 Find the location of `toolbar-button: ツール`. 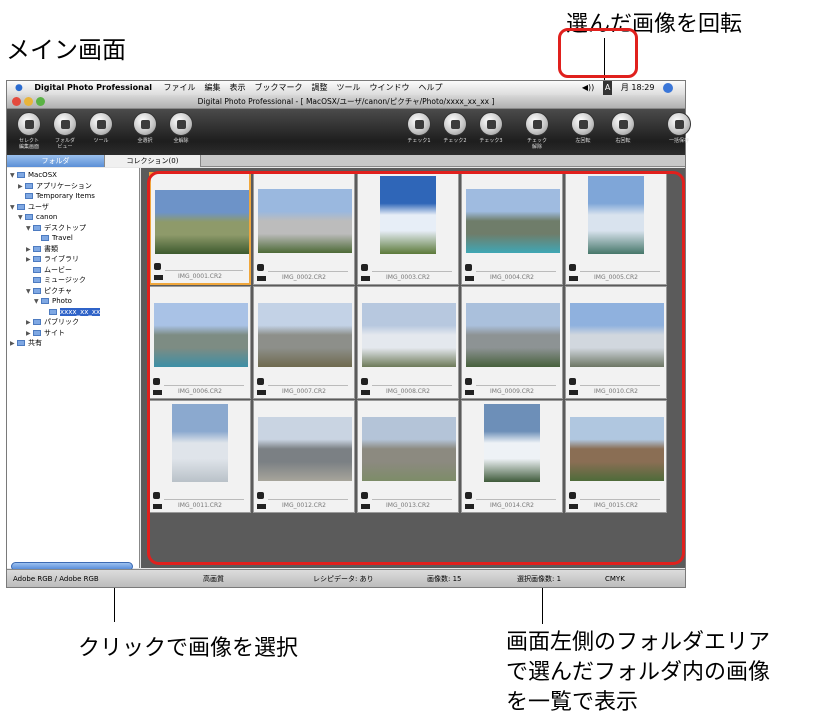

toolbar-button: ツール is located at coordinates (101, 128).